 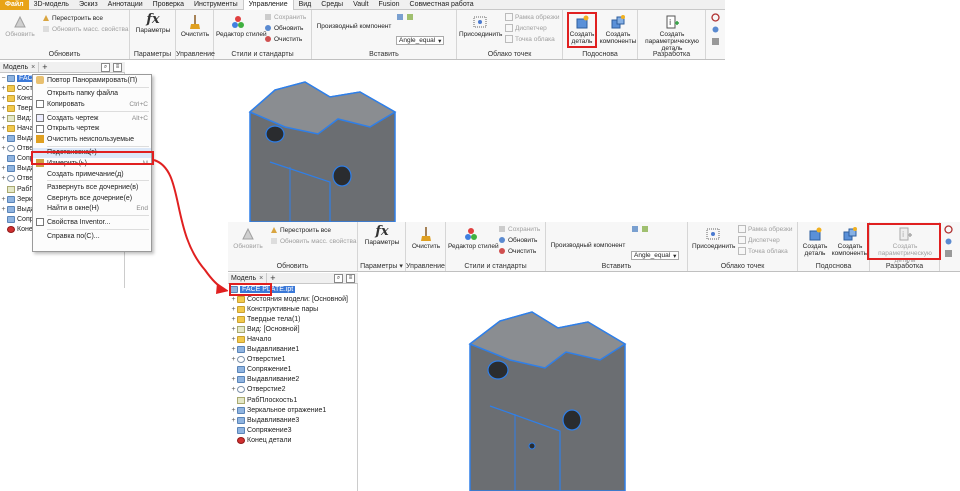 I want to click on tab-sketch: Эскиз, so click(x=88, y=5).